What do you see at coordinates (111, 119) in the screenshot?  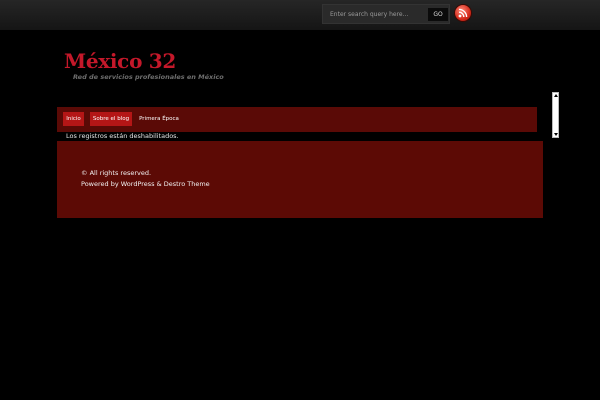 I see `nav-item-sobre-el-blog: Sobre el blog` at bounding box center [111, 119].